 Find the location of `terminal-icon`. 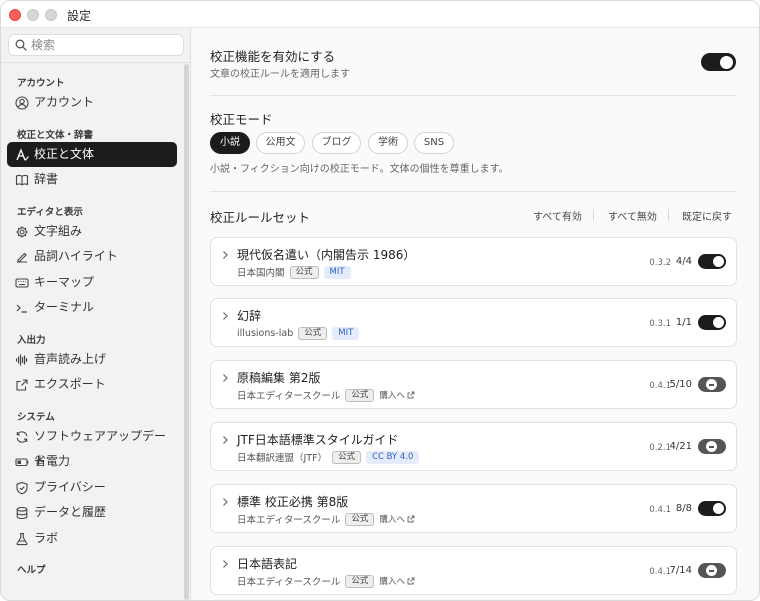

terminal-icon is located at coordinates (21, 308).